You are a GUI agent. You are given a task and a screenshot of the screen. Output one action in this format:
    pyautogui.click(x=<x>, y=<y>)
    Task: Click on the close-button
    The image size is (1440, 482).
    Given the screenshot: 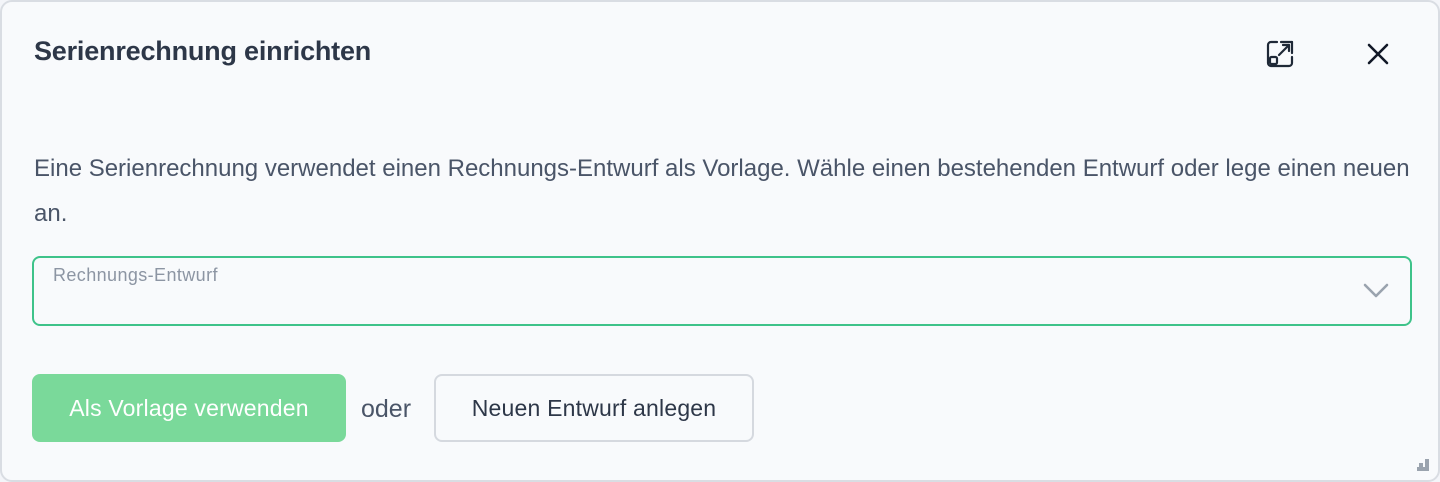 What is the action you would take?
    pyautogui.click(x=1378, y=54)
    